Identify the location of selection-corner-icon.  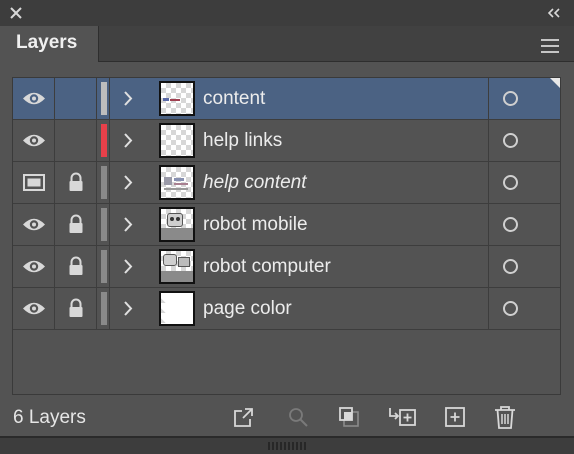
(555, 83).